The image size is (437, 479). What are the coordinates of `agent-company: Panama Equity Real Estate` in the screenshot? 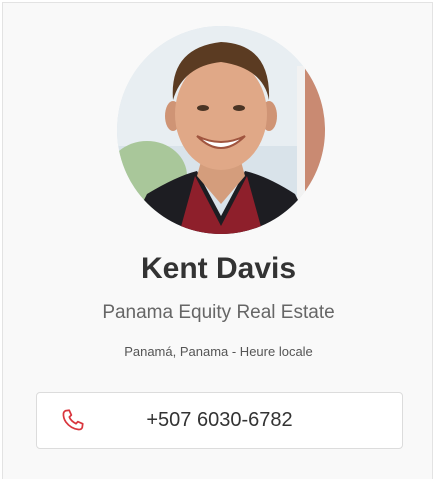 It's located at (218, 312).